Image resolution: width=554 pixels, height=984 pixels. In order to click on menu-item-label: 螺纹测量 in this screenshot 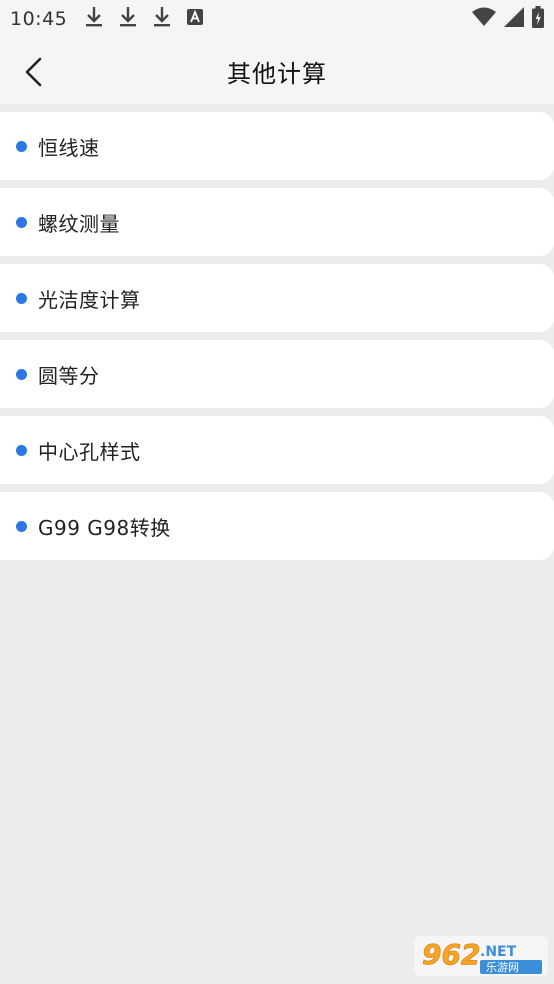, I will do `click(79, 223)`.